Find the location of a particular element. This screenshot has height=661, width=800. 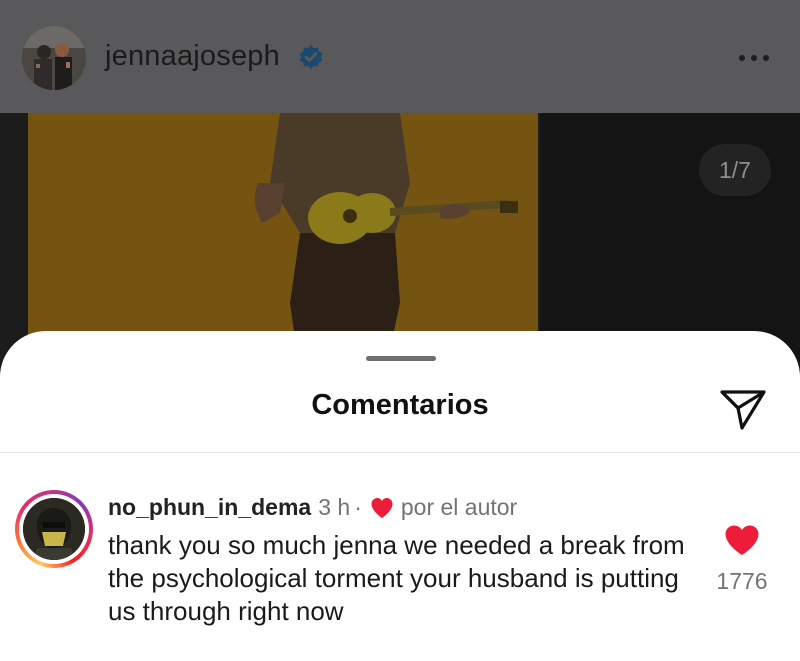

commenter-avatar-story-ring is located at coordinates (54, 529).